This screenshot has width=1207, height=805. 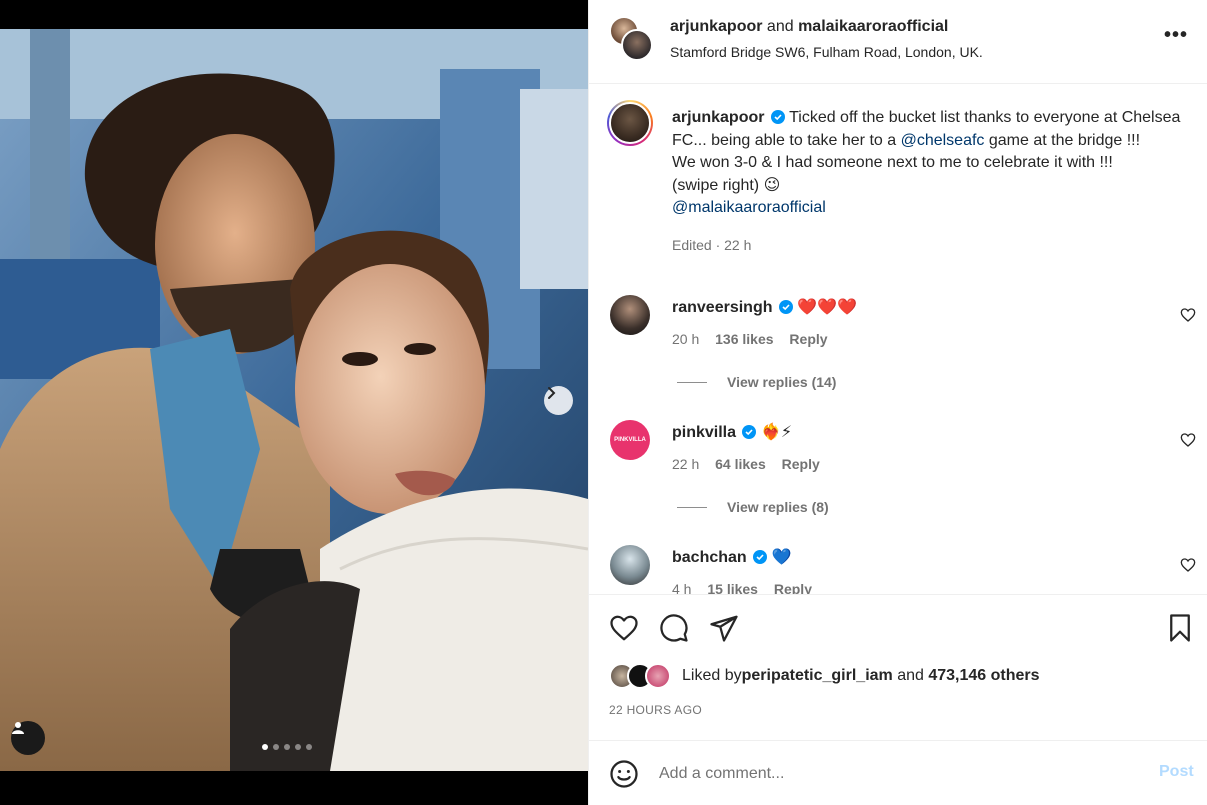 I want to click on comment-likes: 15 likes, so click(x=732, y=587).